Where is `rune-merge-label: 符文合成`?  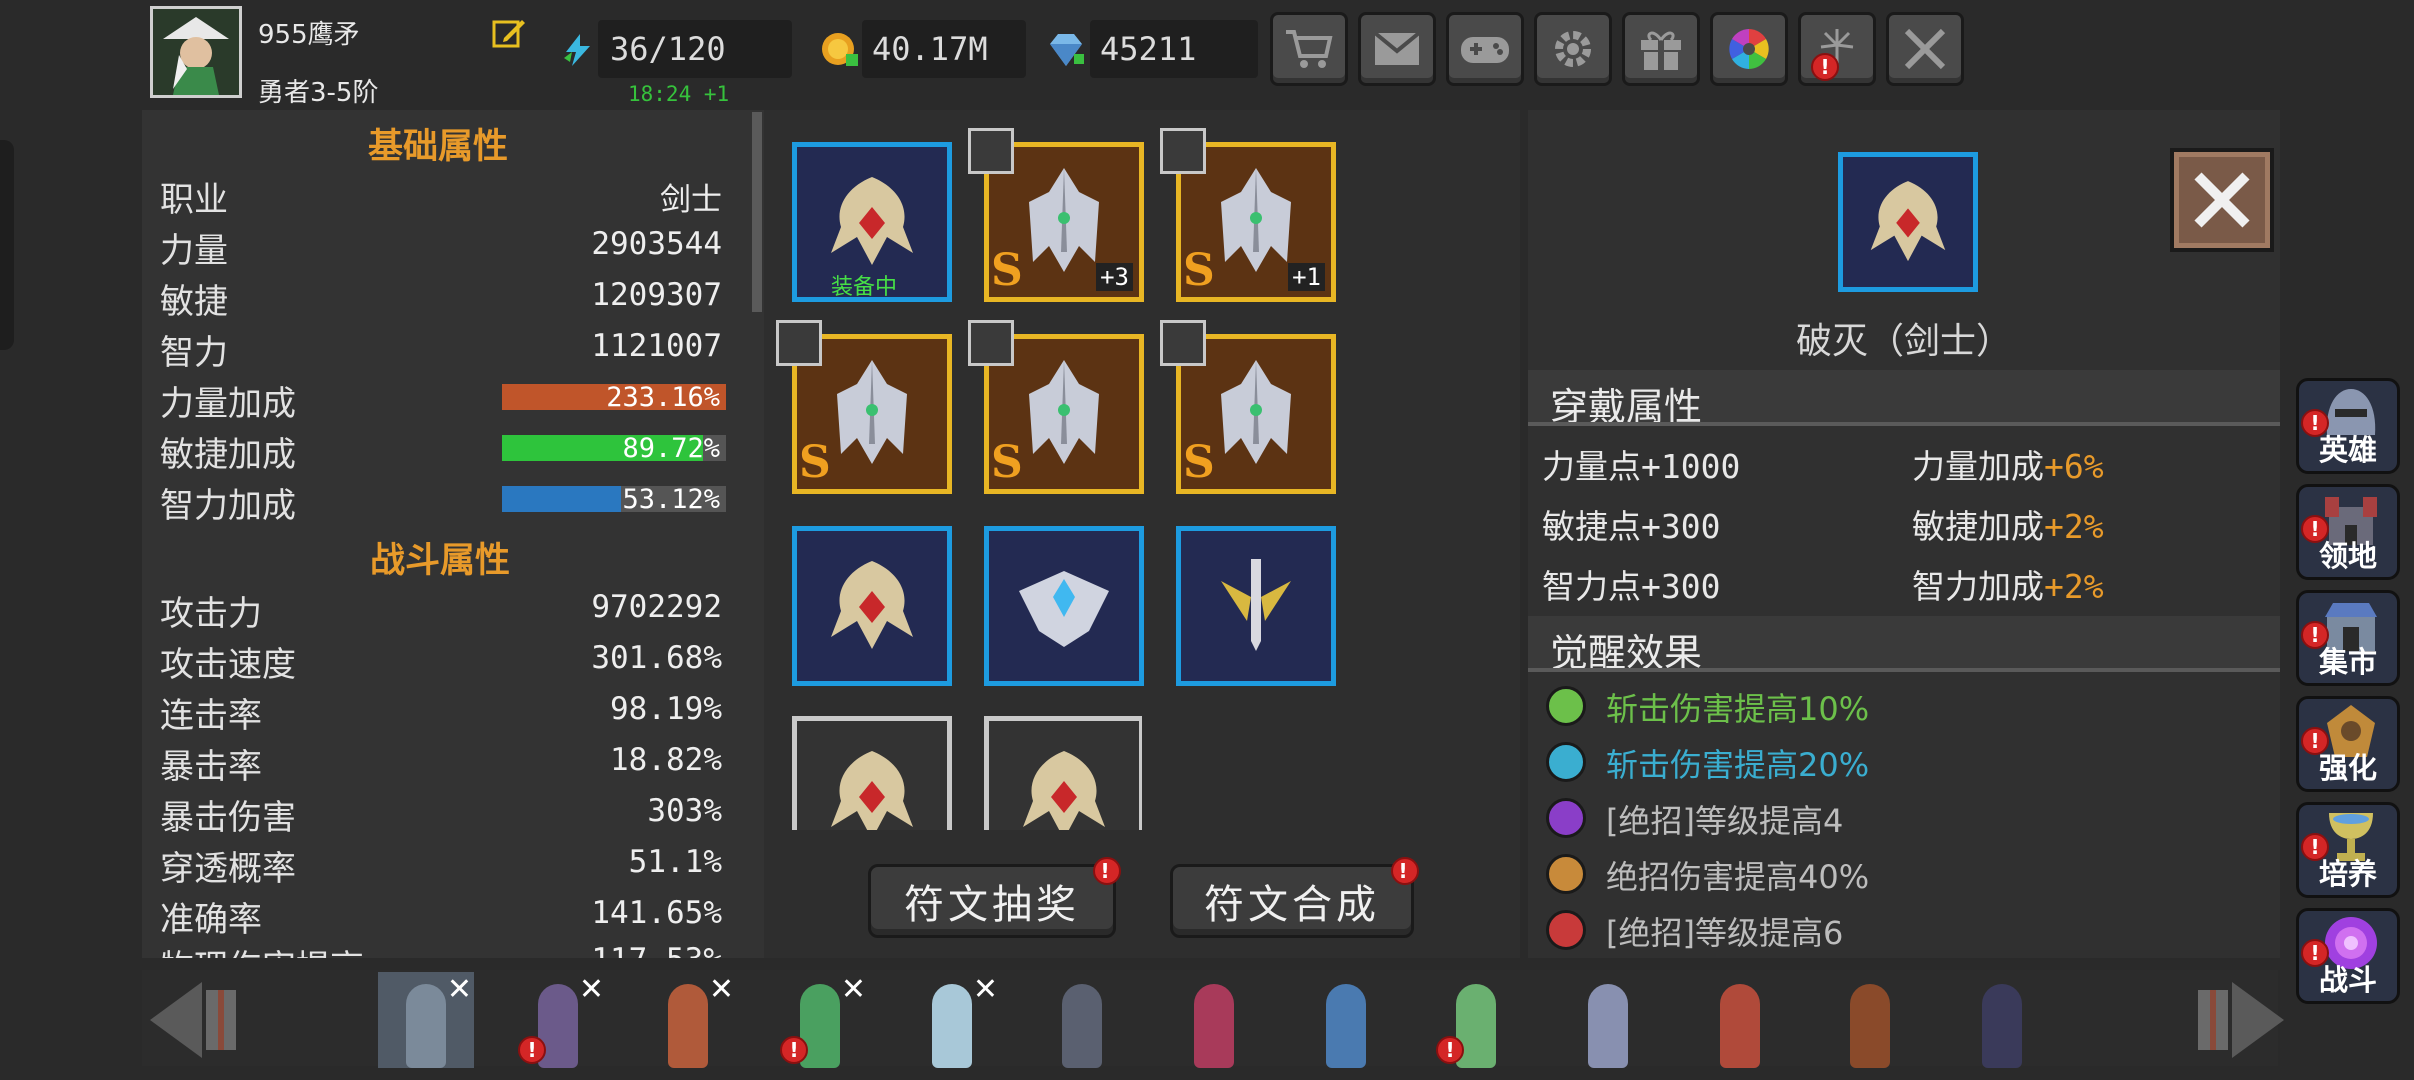
rune-merge-label: 符文合成 is located at coordinates (1292, 905).